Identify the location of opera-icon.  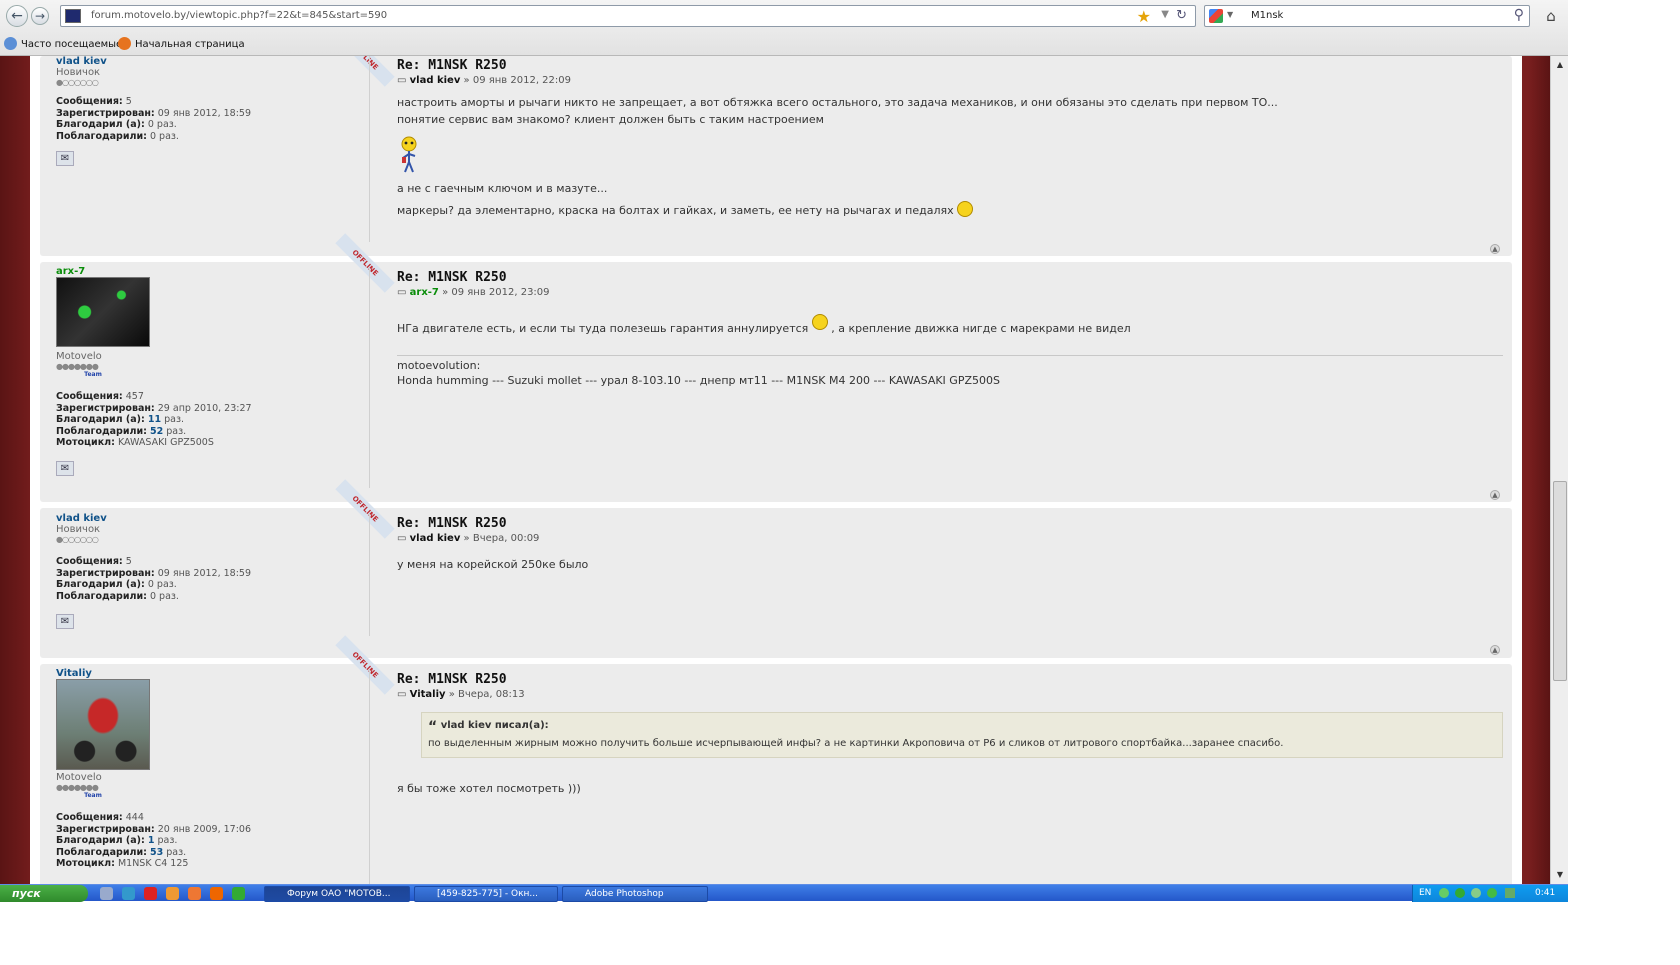
(150, 893).